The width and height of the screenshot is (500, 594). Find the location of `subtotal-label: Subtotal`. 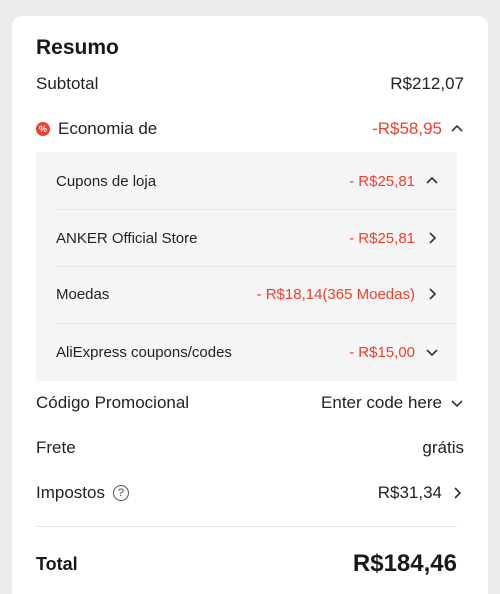

subtotal-label: Subtotal is located at coordinates (67, 83).